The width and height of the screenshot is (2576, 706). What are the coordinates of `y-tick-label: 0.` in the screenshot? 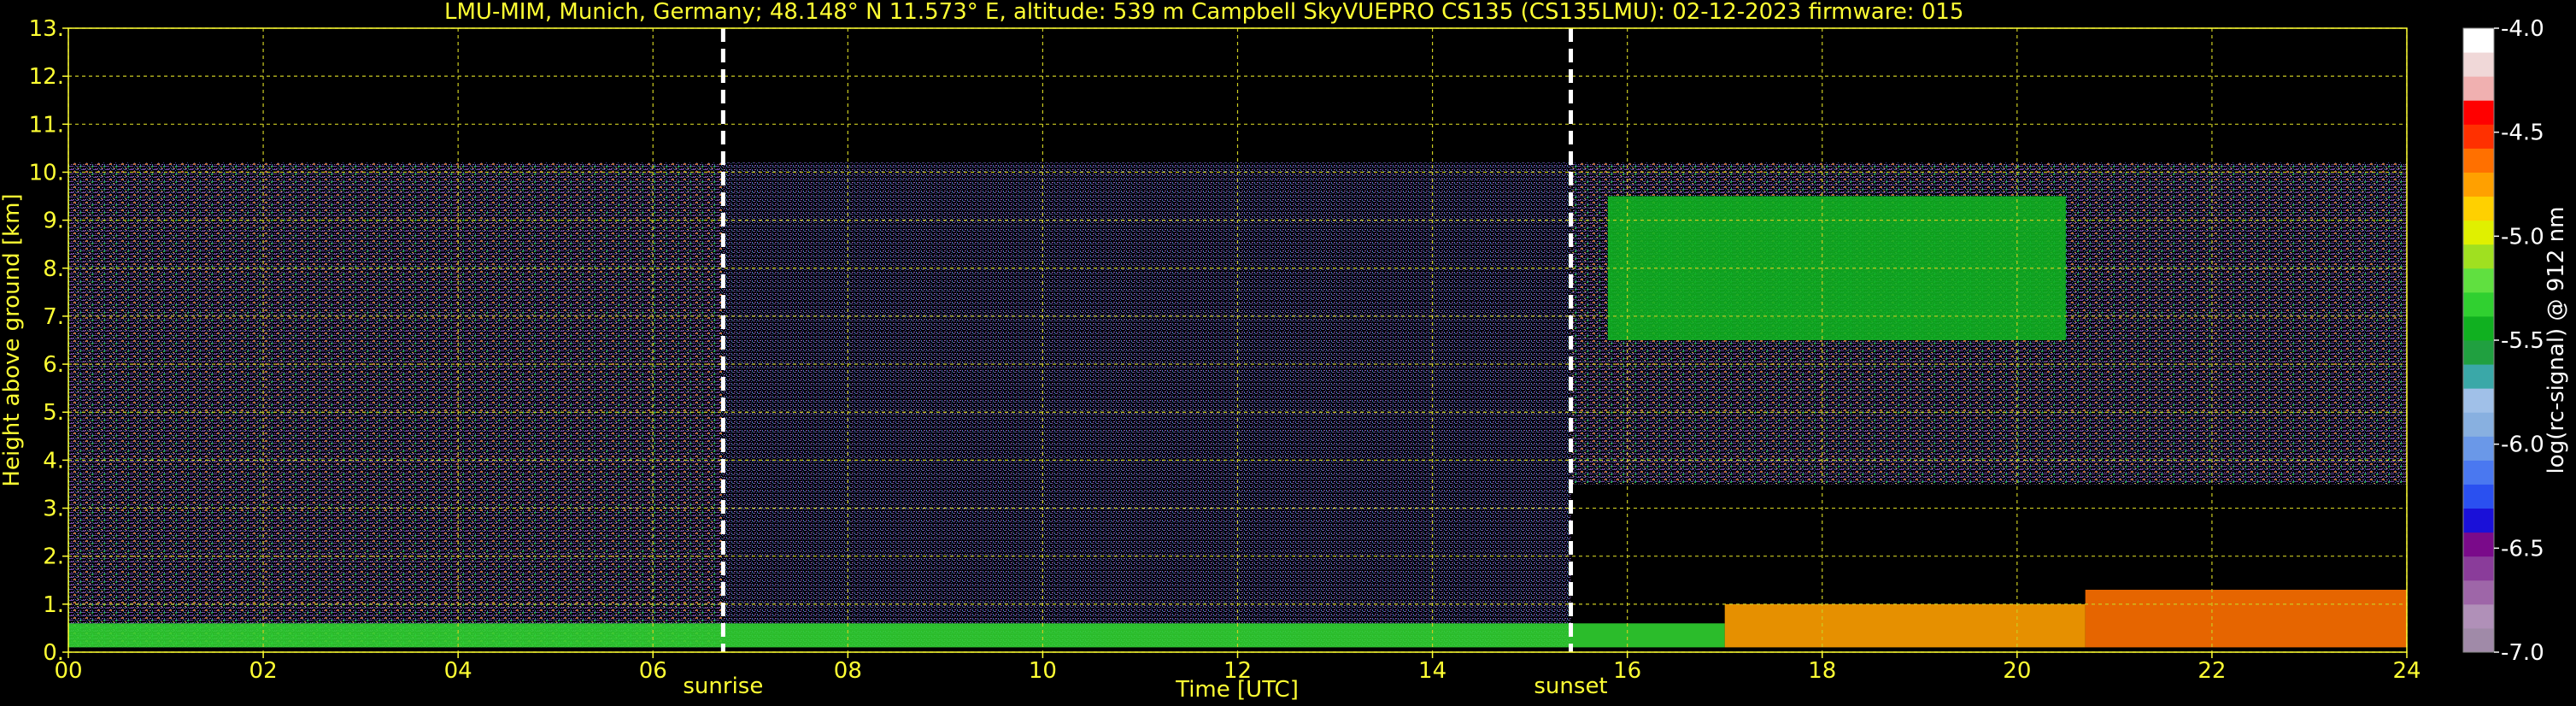 It's located at (53, 653).